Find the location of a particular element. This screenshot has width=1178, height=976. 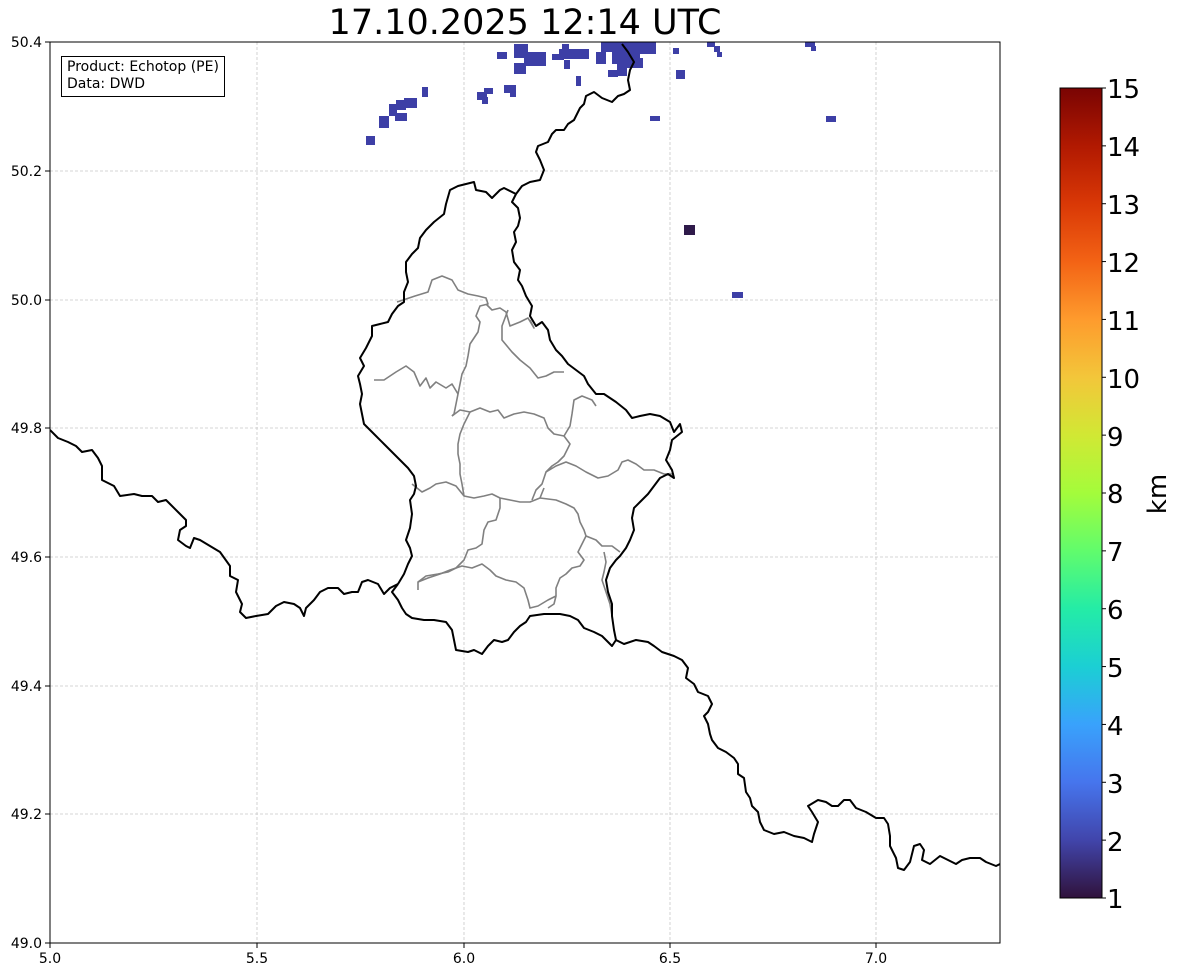

colorbar-tick-label: 14 is located at coordinates (1123, 148).